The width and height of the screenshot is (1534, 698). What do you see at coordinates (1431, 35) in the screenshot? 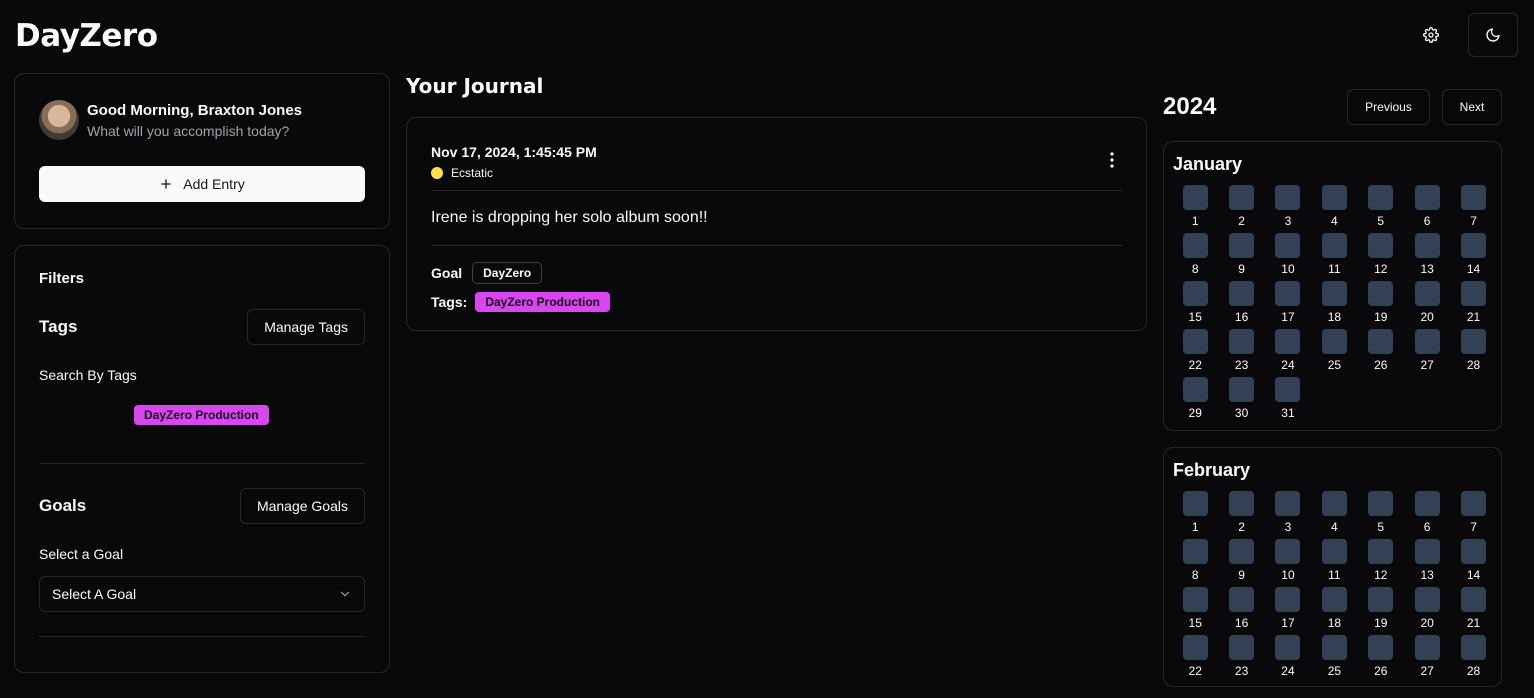
I see `settings-button` at bounding box center [1431, 35].